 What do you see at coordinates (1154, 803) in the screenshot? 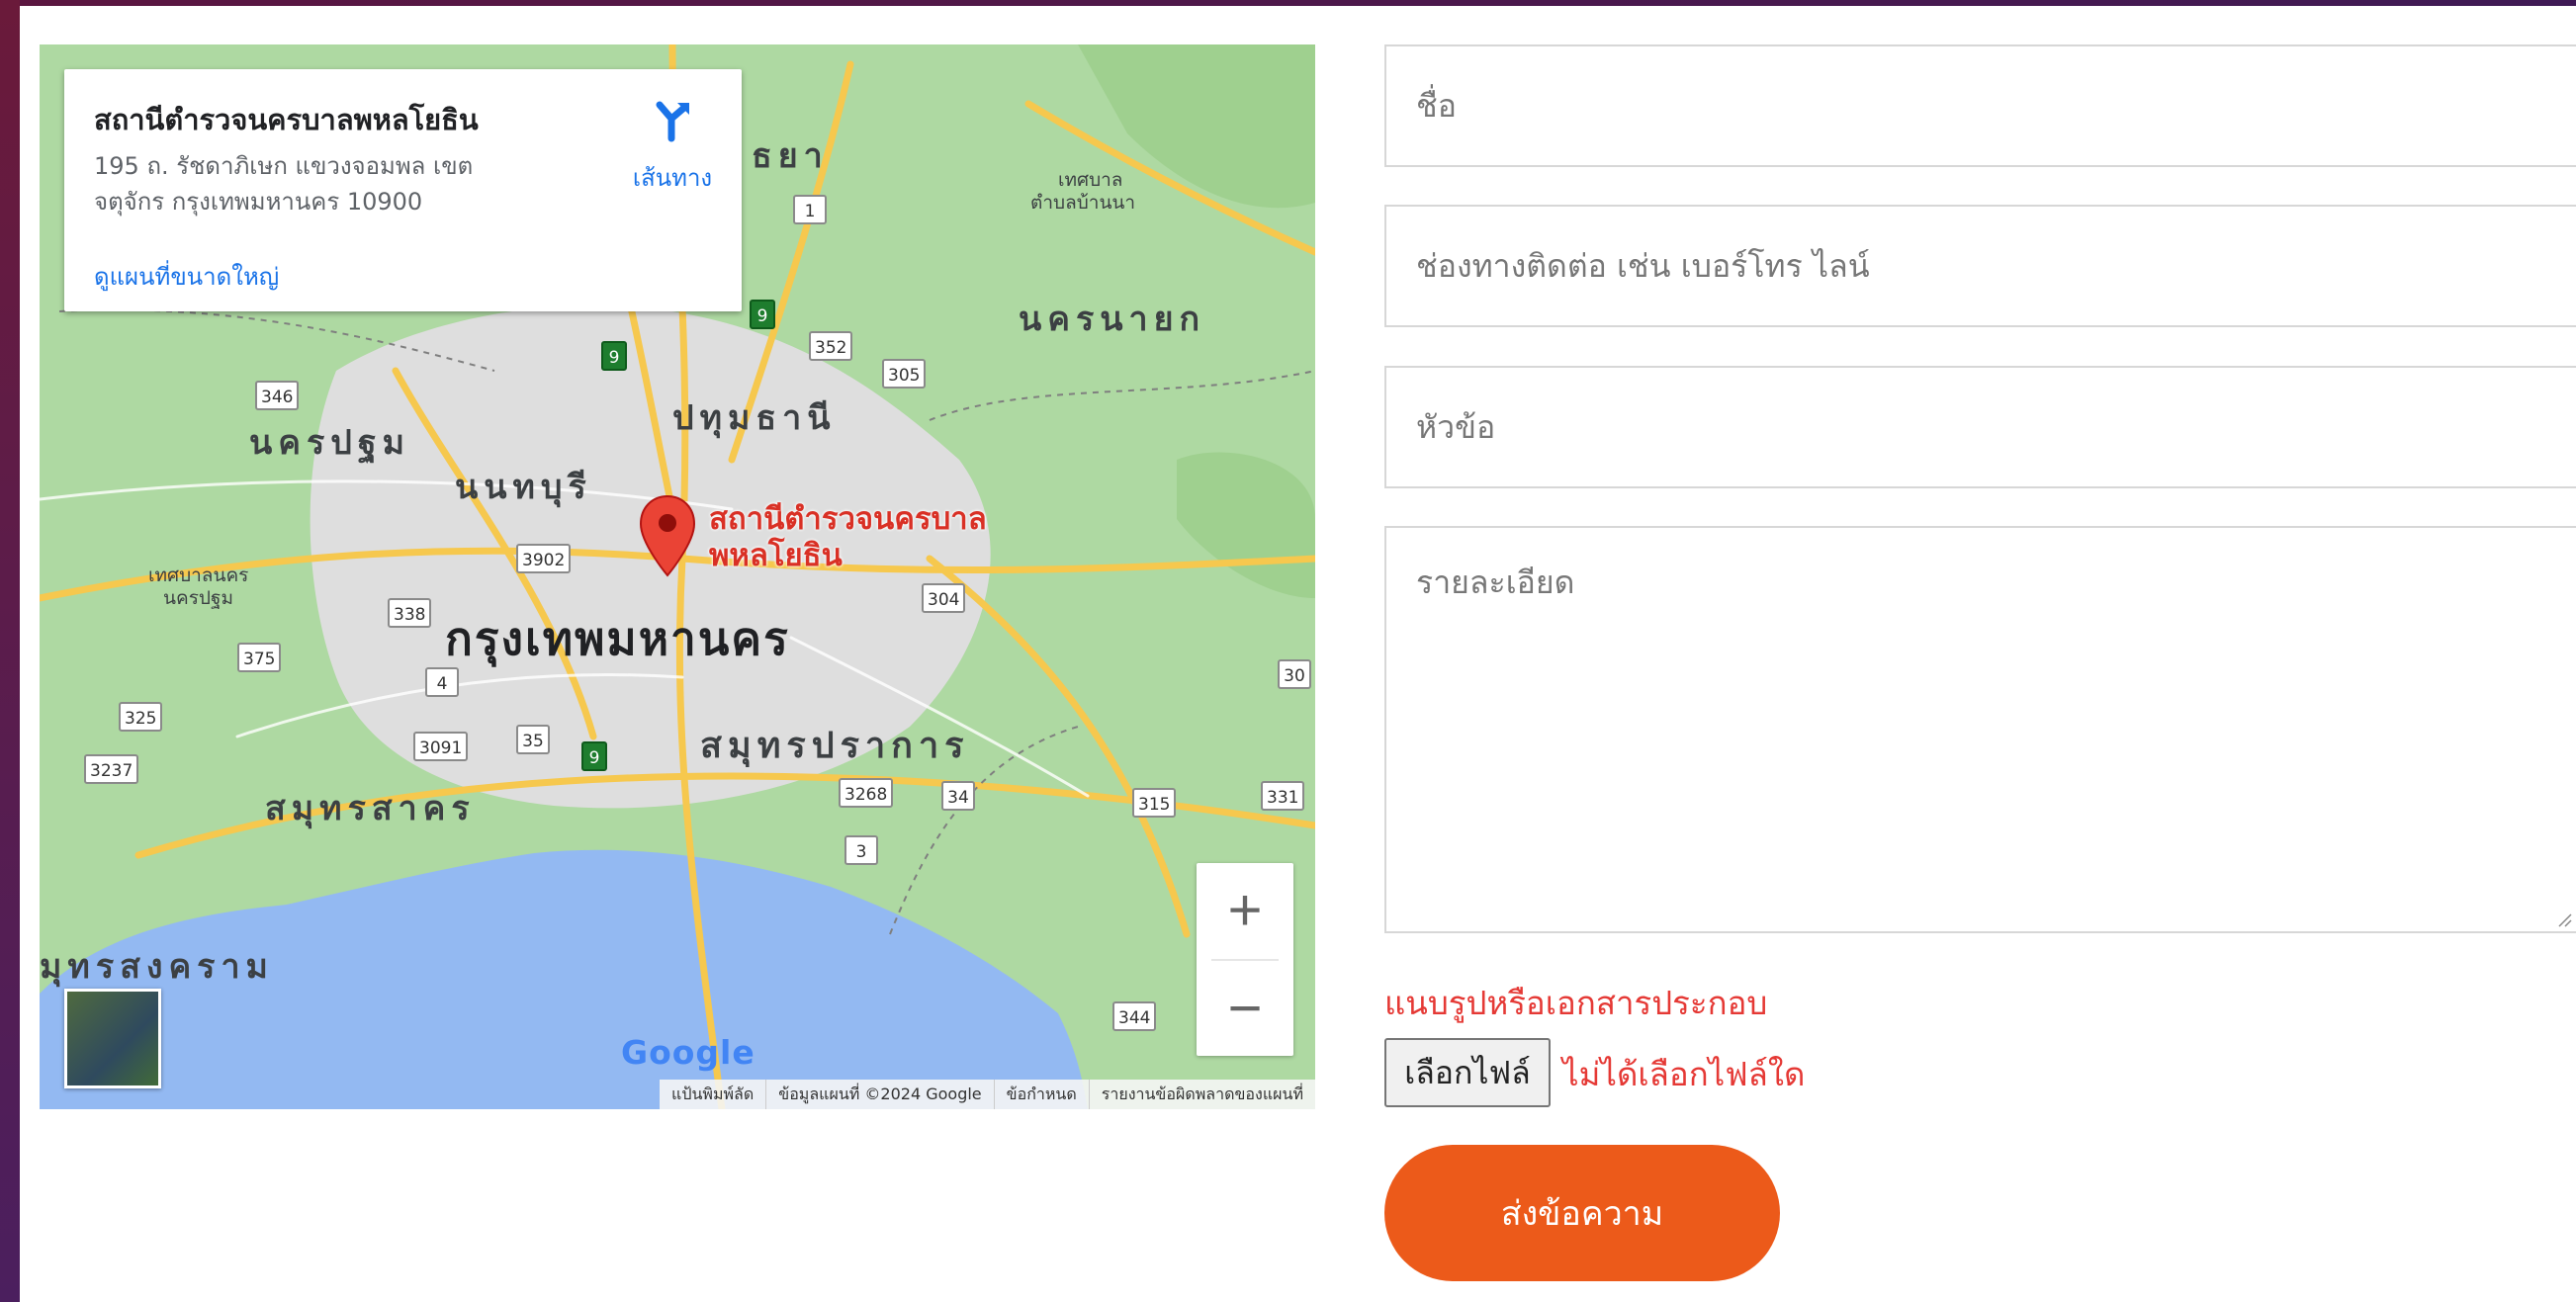
I see `road-shield-315: 315` at bounding box center [1154, 803].